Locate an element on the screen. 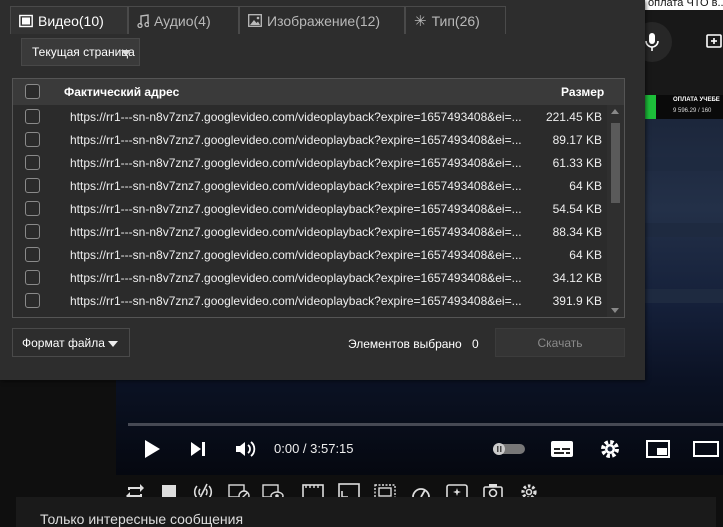  tab-video-label: Видео(10) is located at coordinates (71, 20).